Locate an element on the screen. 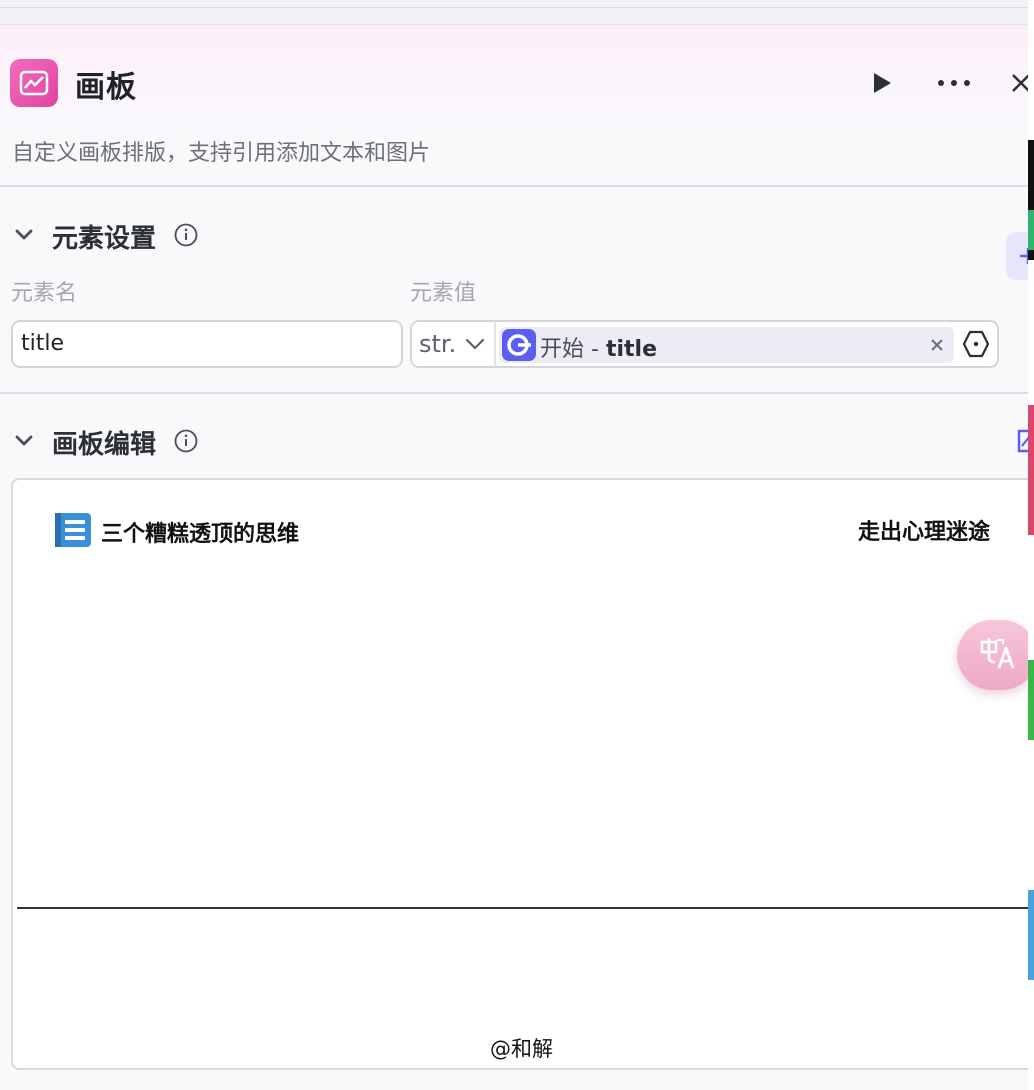  expand-editor-icon is located at coordinates (1022, 441).